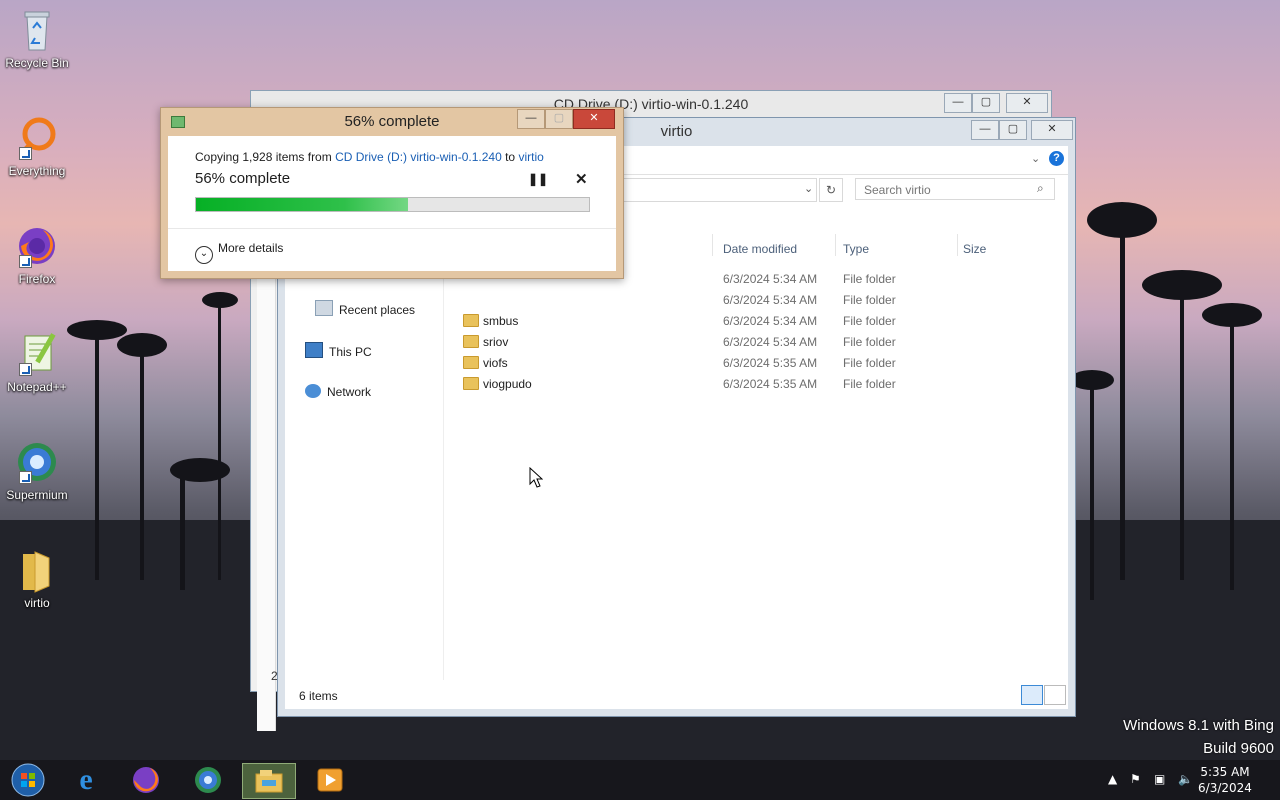 This screenshot has width=1280, height=800. What do you see at coordinates (1225, 772) in the screenshot?
I see `clock-time: 5:35 AM` at bounding box center [1225, 772].